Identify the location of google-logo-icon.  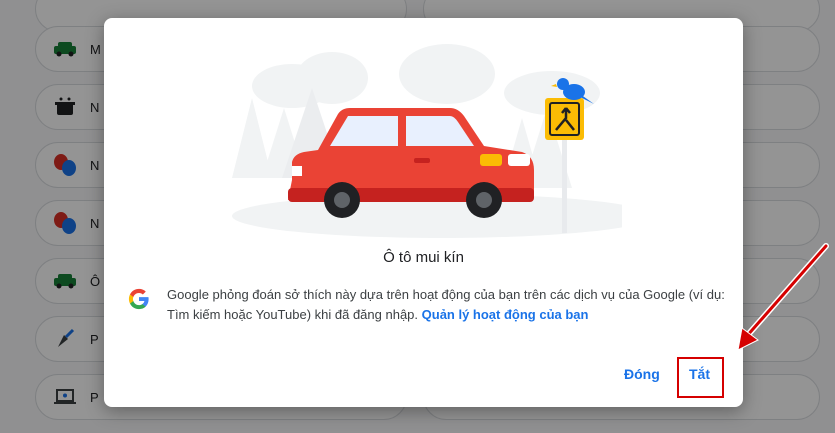
(138, 299).